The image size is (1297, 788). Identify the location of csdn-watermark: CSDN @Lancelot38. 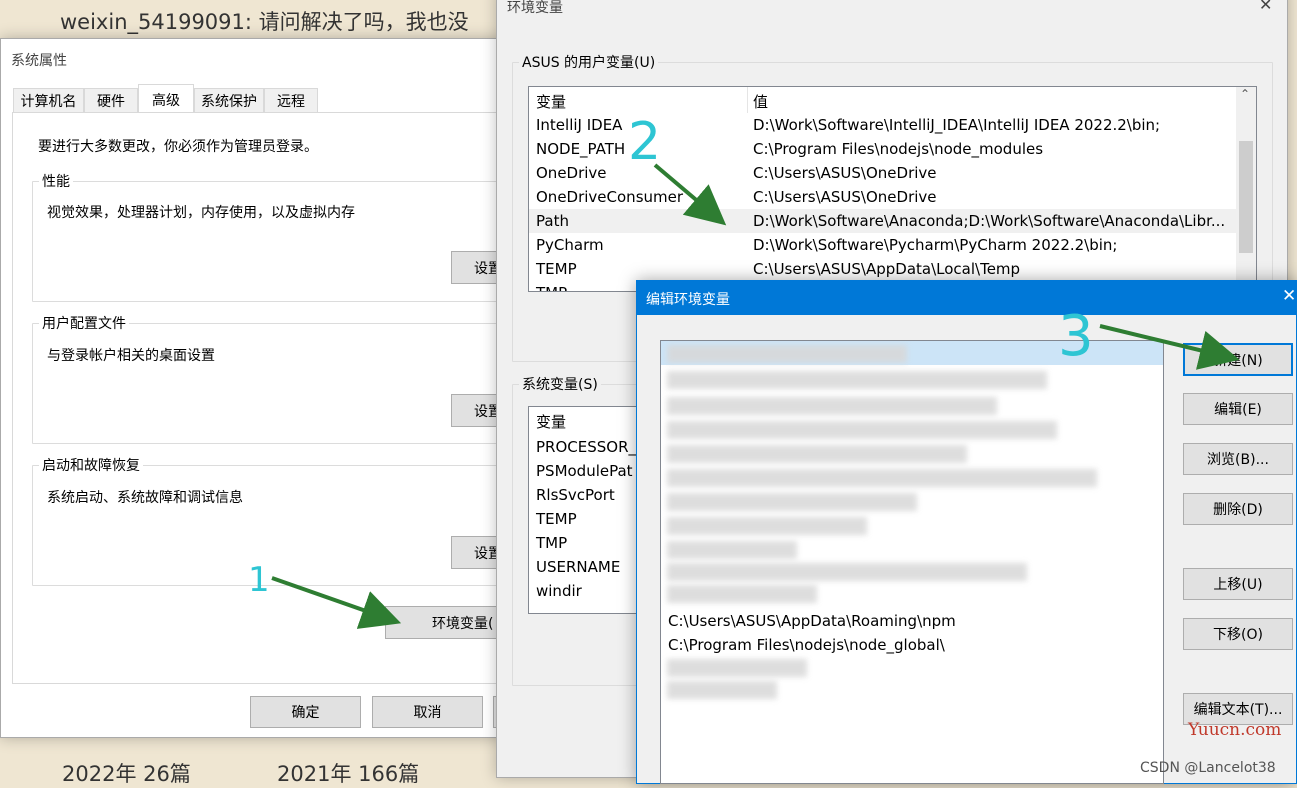
(1208, 768).